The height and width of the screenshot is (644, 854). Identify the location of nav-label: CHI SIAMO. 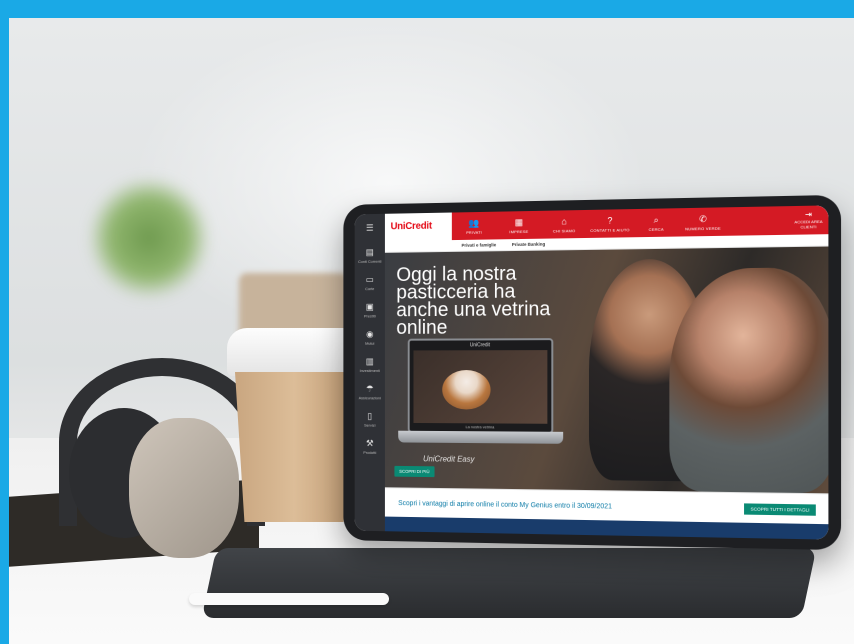
(564, 230).